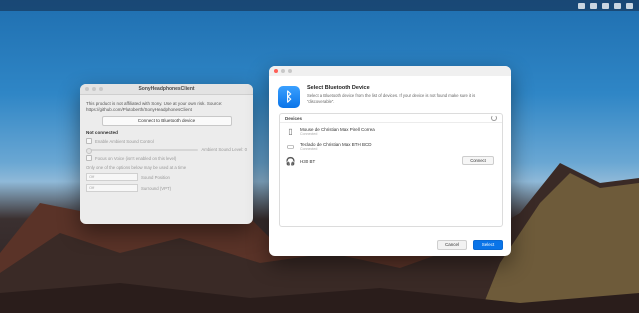 This screenshot has height=313, width=639. Describe the element at coordinates (290, 146) in the screenshot. I see `keyboard-icon: ▭` at that location.